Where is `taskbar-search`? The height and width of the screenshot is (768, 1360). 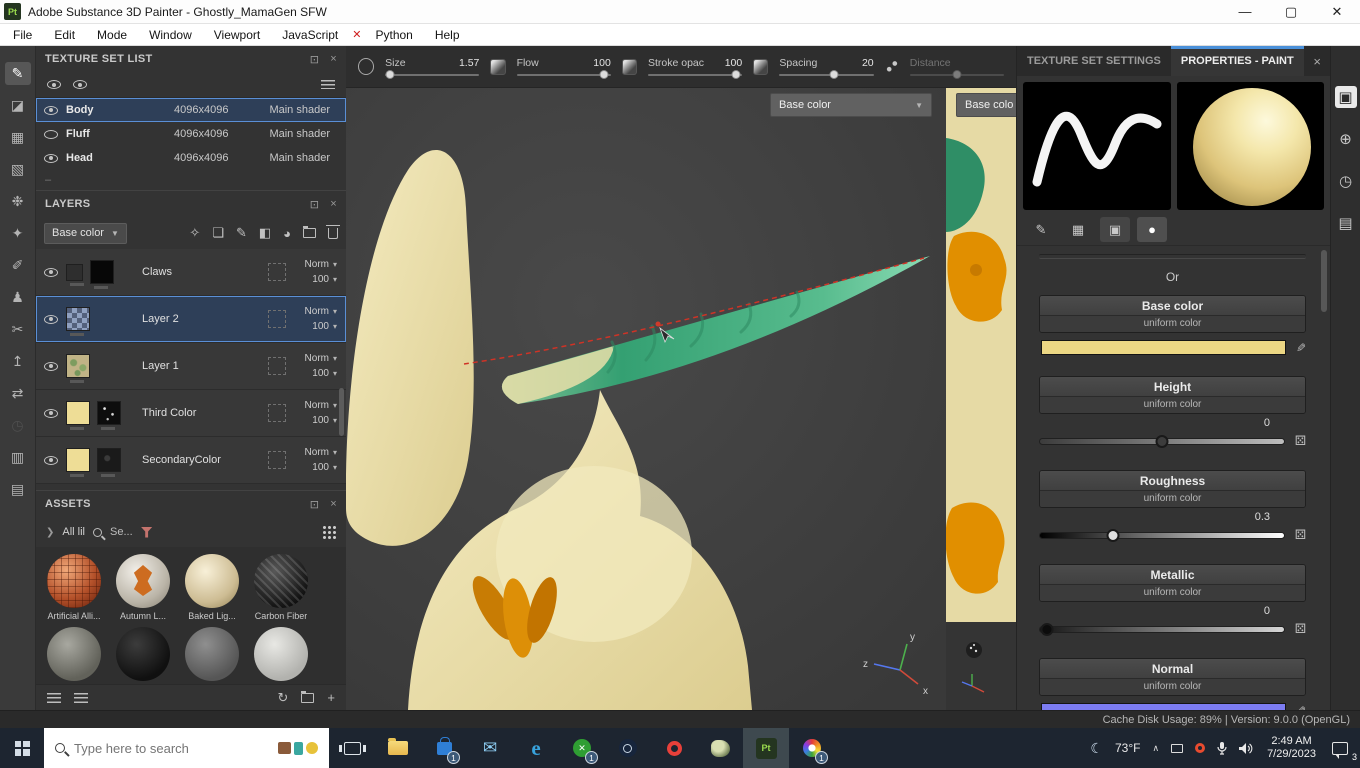
taskbar-search is located at coordinates (186, 748).